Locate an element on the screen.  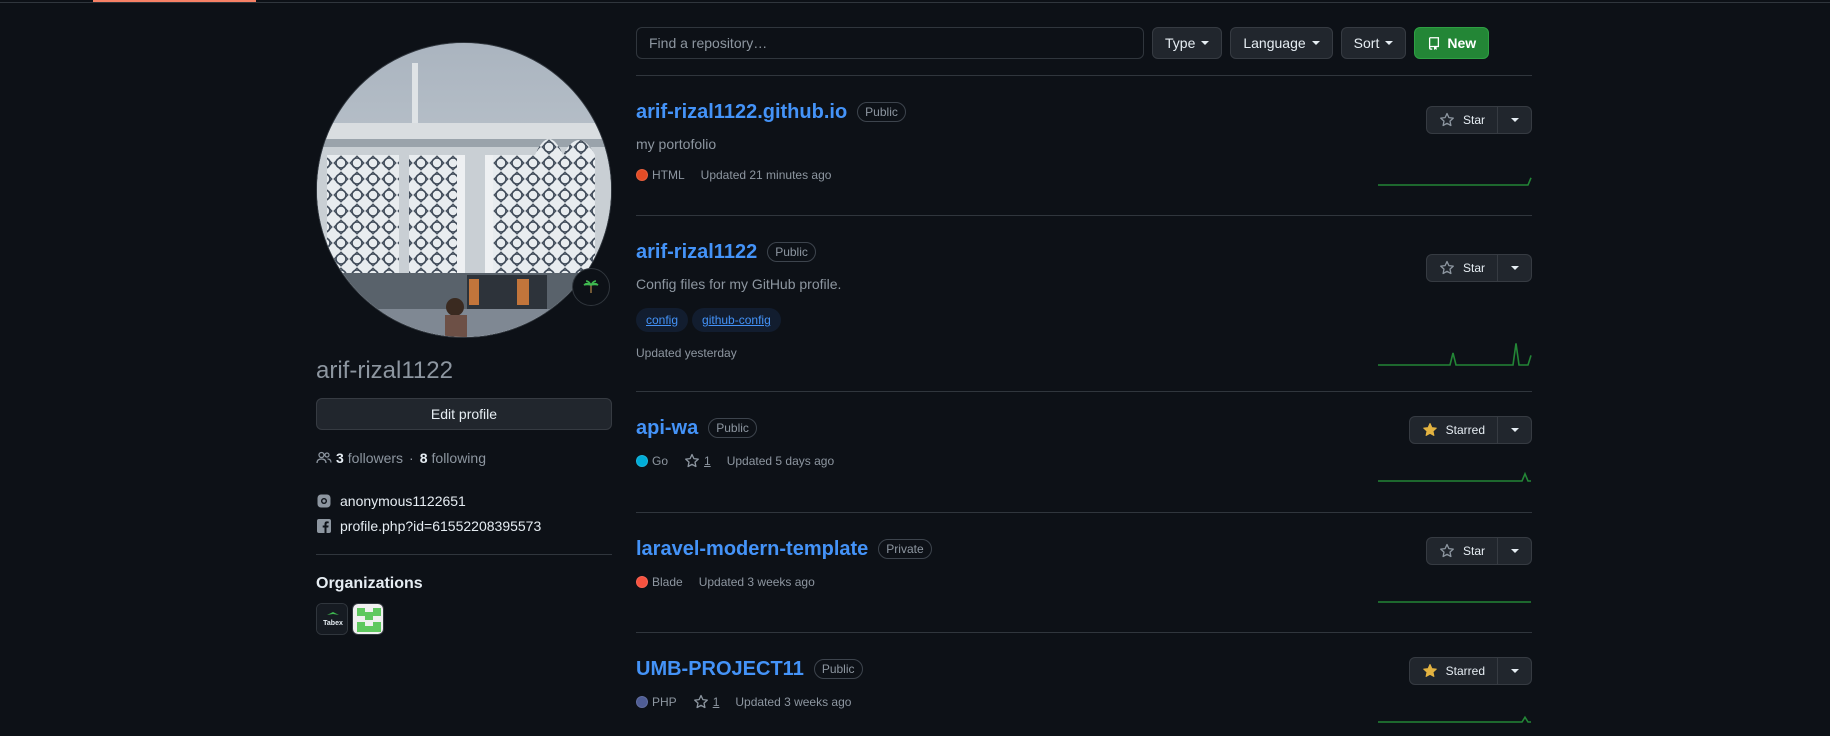
followers-label: followers is located at coordinates (375, 458).